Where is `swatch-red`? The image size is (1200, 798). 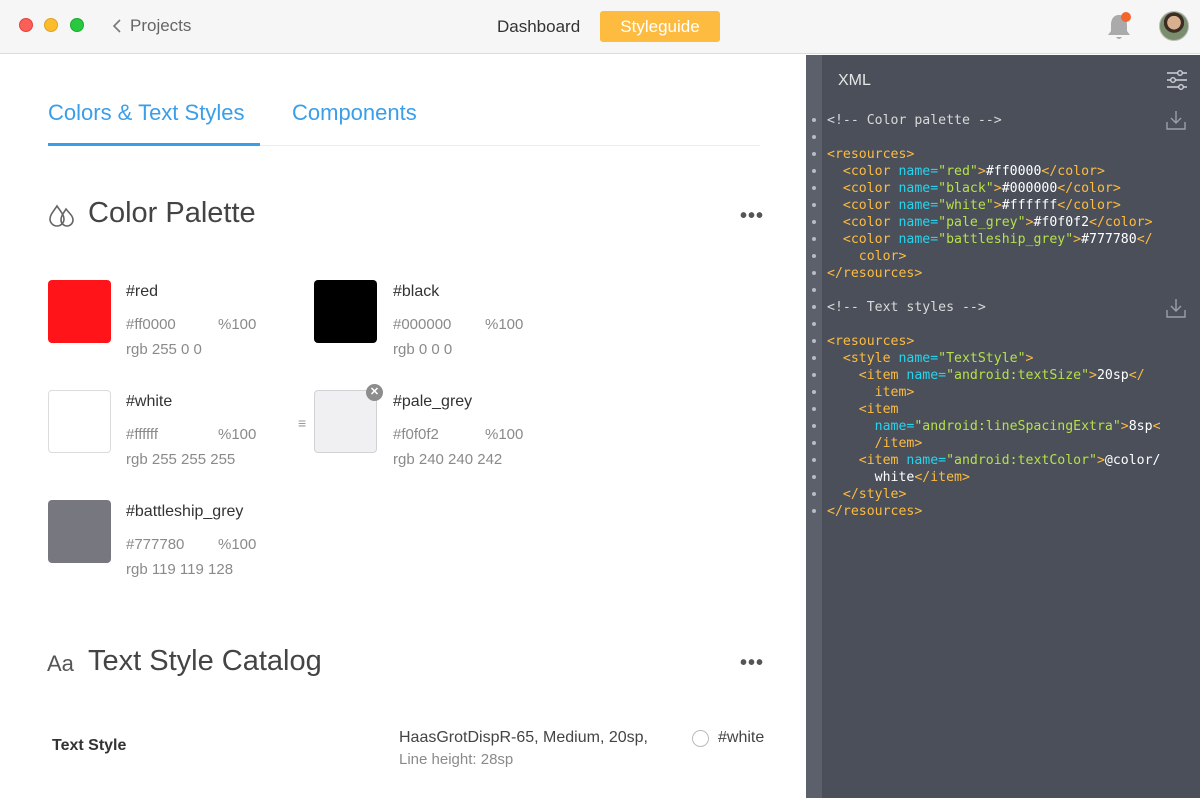 swatch-red is located at coordinates (79, 311).